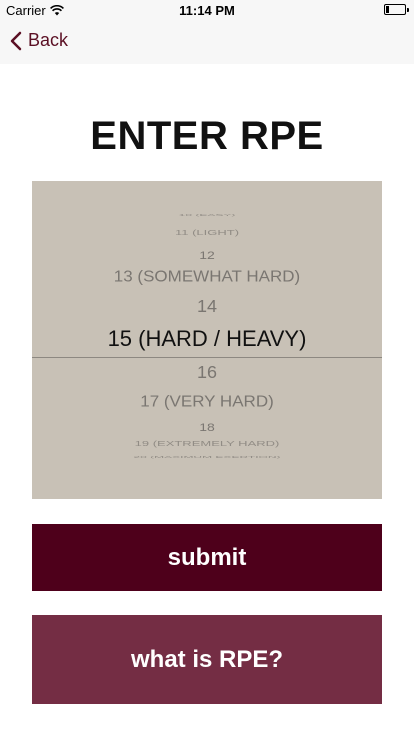 This screenshot has height=736, width=414. What do you see at coordinates (207, 457) in the screenshot?
I see `picker-row: 20 (MAXIMUM EXERTION)` at bounding box center [207, 457].